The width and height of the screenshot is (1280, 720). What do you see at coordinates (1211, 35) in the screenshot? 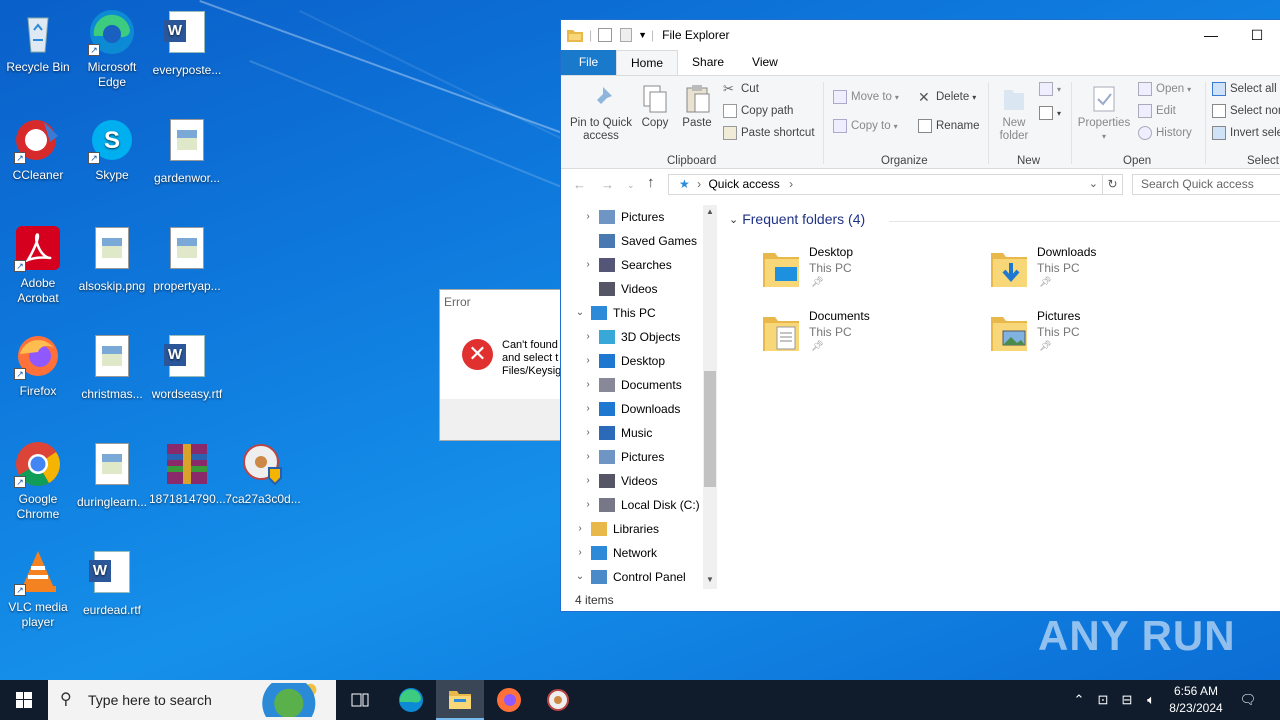
I see `minimize-button: —` at bounding box center [1211, 35].